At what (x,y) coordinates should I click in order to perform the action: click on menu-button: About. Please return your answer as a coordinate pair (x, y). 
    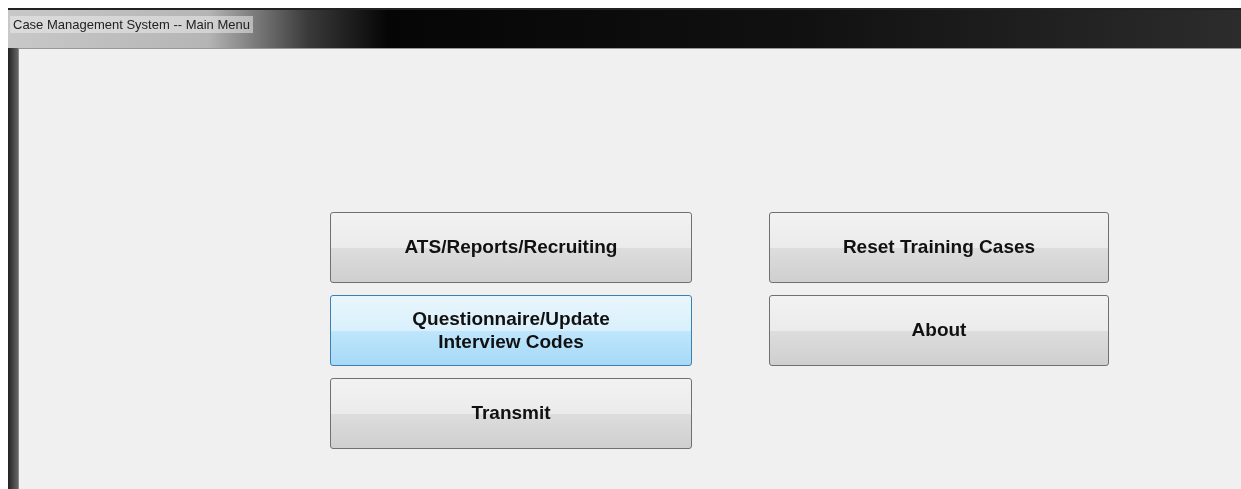
    Looking at the image, I should click on (939, 330).